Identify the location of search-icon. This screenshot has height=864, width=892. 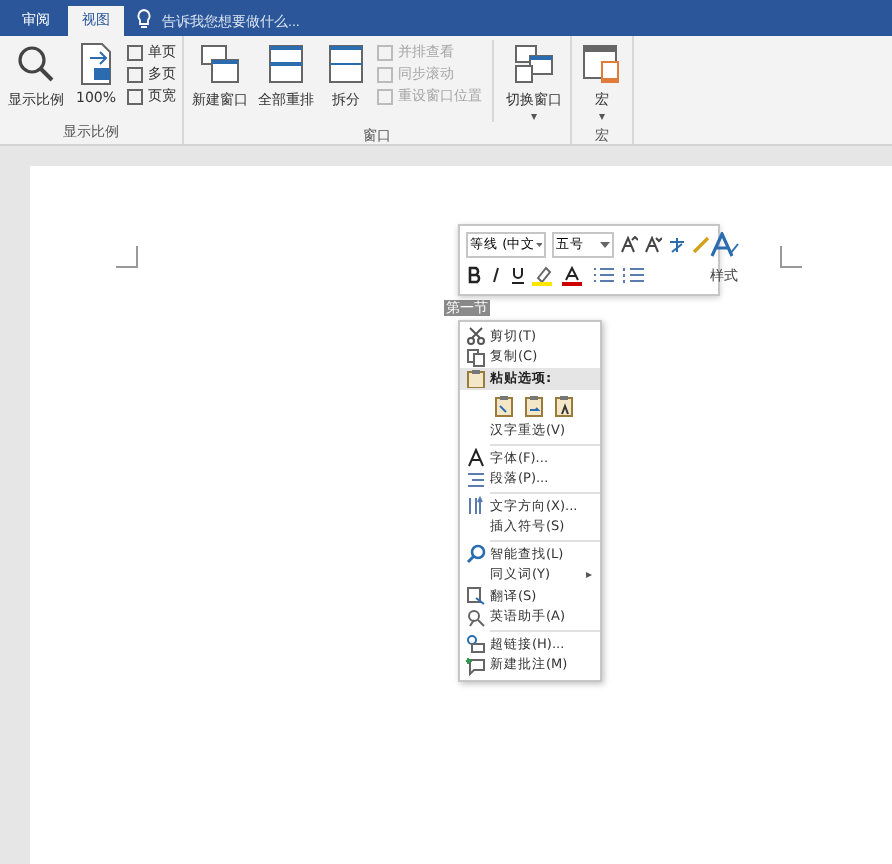
(475, 554).